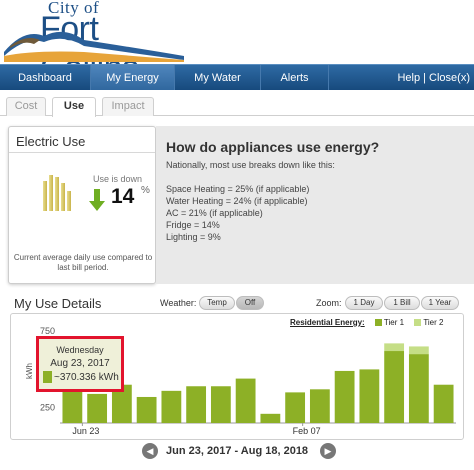  Describe the element at coordinates (133, 78) in the screenshot. I see `nav-my-energy: My Energy` at that location.